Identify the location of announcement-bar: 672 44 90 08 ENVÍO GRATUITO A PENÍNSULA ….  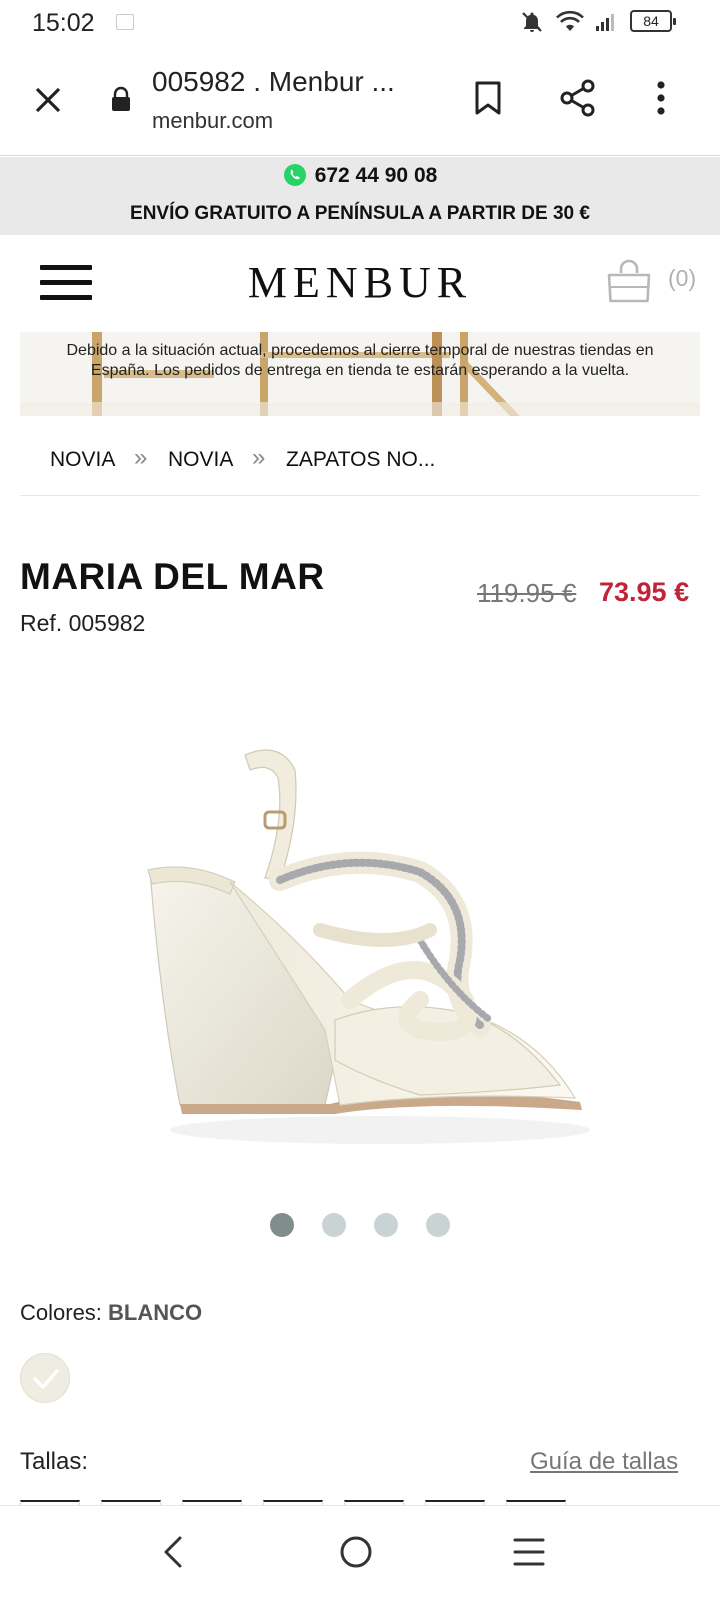
(360, 196).